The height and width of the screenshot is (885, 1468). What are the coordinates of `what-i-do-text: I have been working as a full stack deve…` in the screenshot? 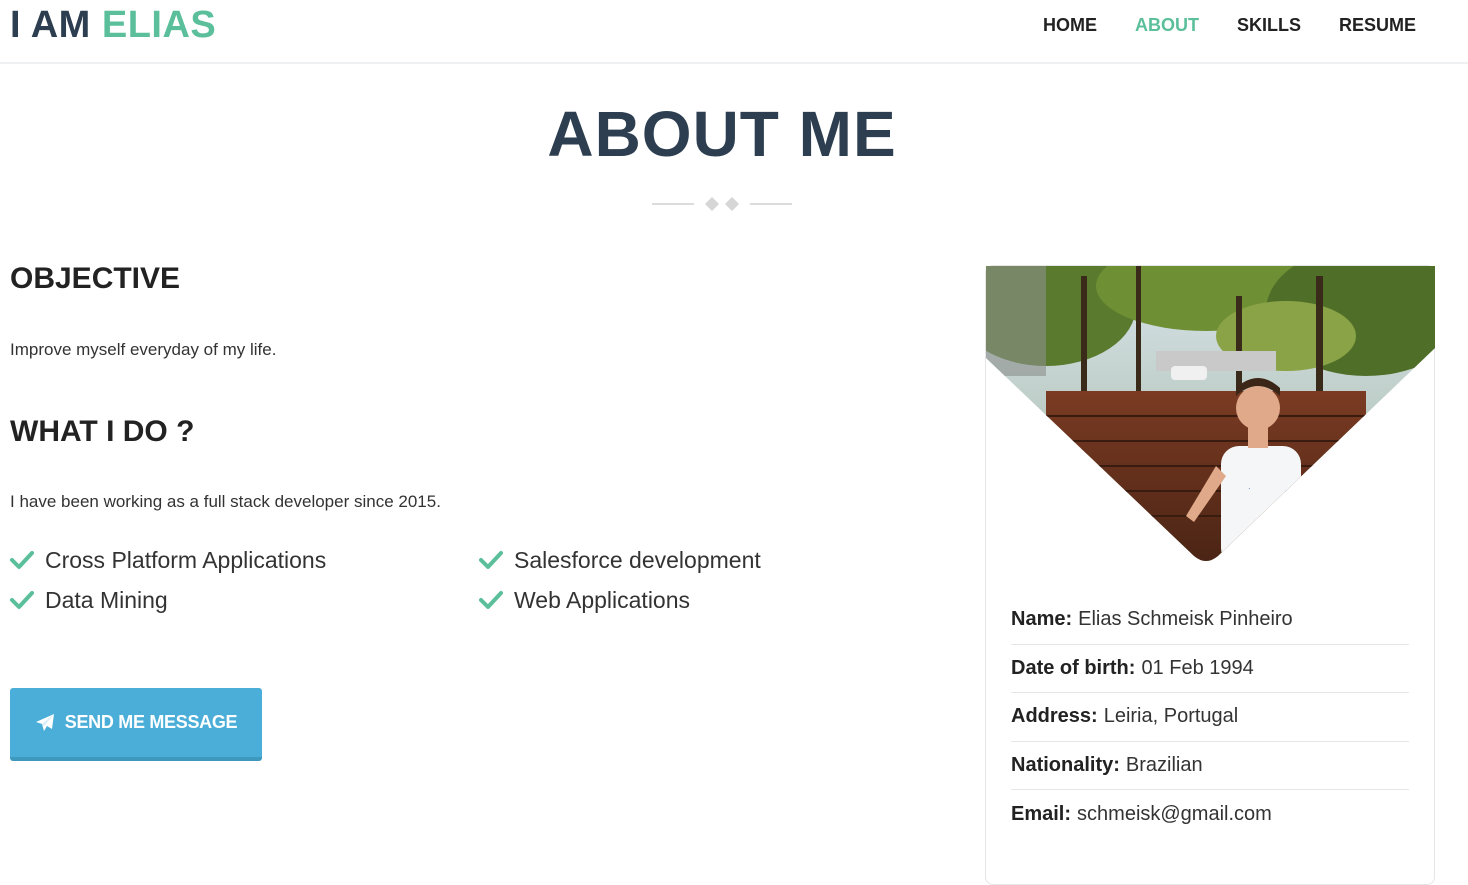 It's located at (225, 501).